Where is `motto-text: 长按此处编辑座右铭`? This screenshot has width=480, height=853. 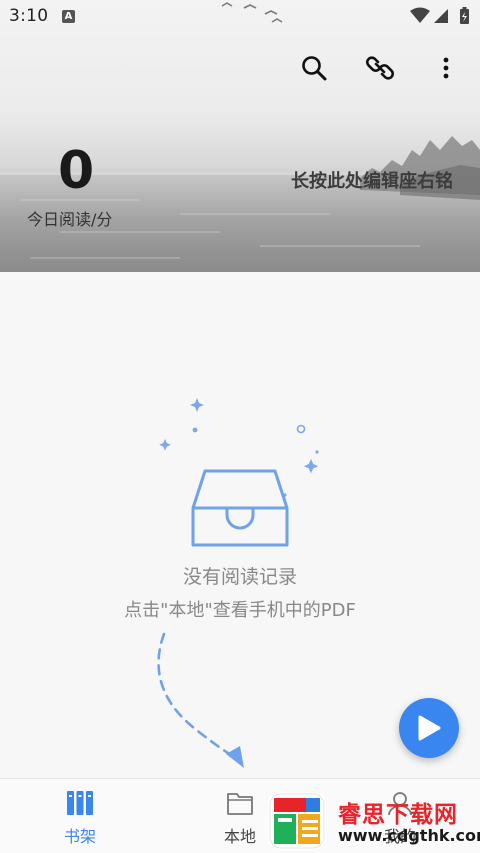 motto-text: 长按此处编辑座右铭 is located at coordinates (372, 180).